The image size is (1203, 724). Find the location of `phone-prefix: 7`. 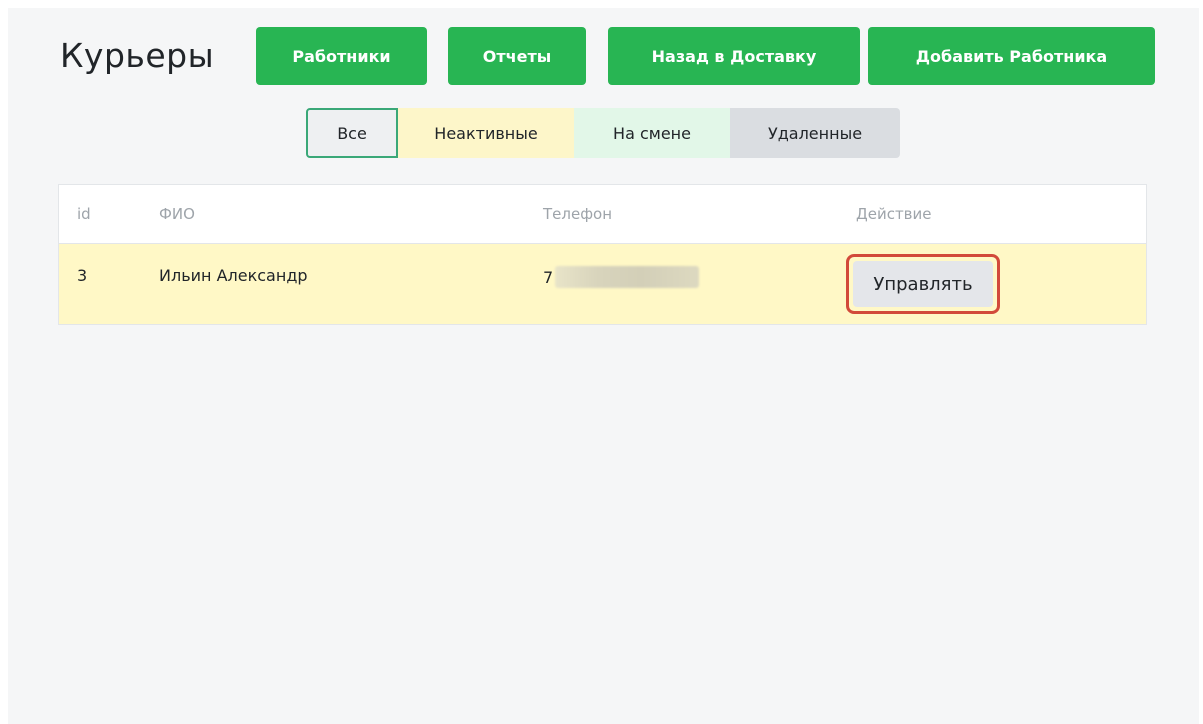

phone-prefix: 7 is located at coordinates (548, 277).